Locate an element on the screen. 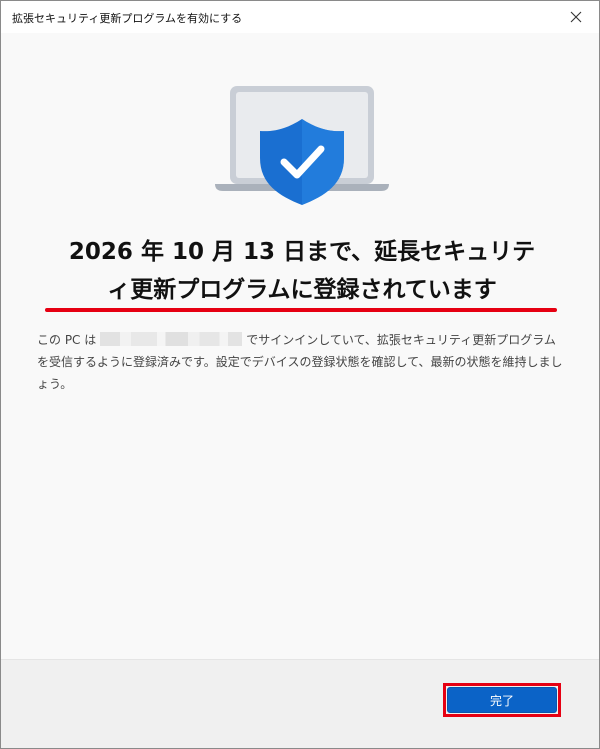 This screenshot has width=600, height=749. done-button: 完了 is located at coordinates (502, 700).